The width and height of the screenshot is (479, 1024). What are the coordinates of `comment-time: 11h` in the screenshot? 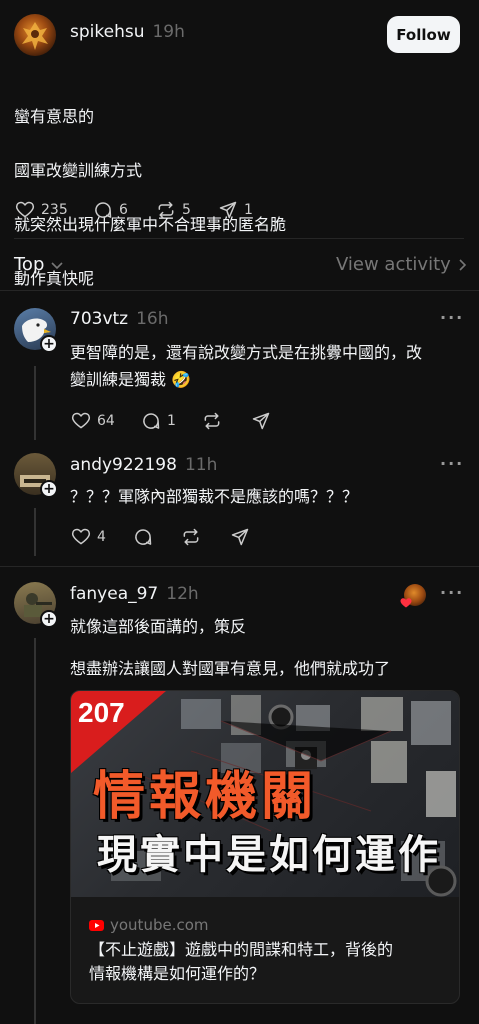 It's located at (201, 465).